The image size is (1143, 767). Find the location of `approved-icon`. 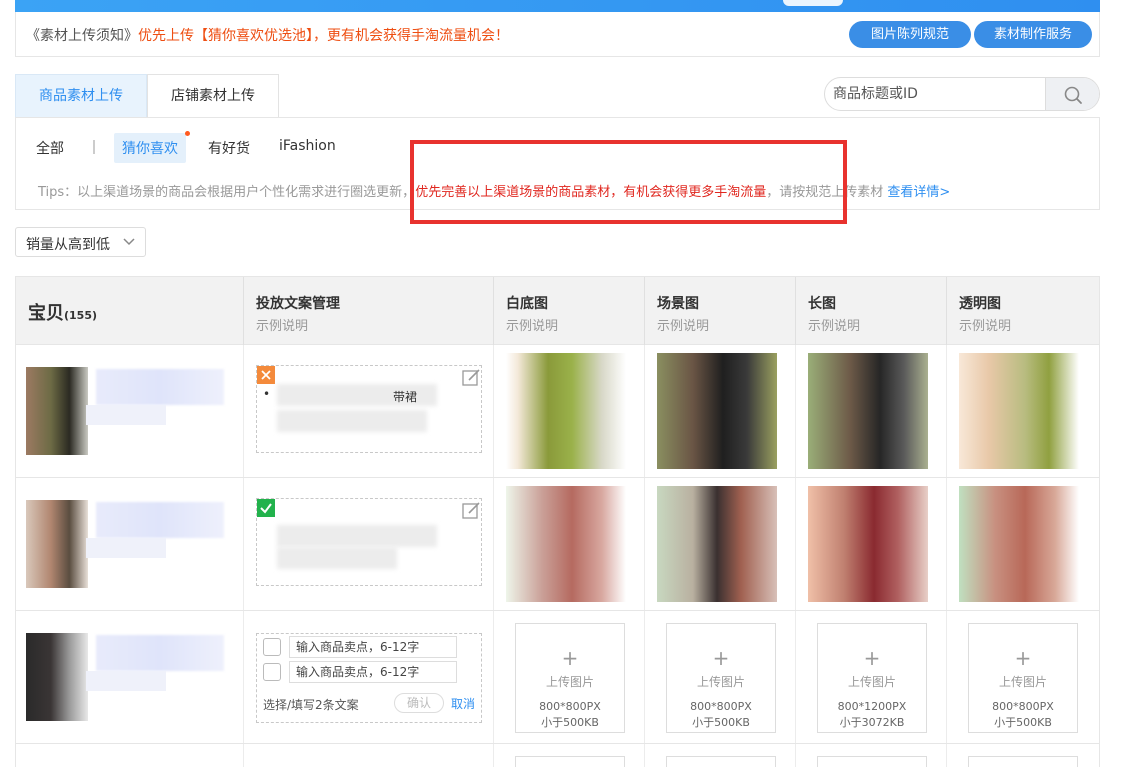

approved-icon is located at coordinates (266, 508).